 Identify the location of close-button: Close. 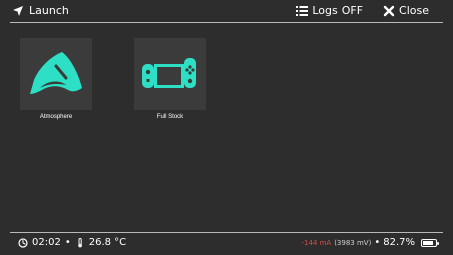
(406, 10).